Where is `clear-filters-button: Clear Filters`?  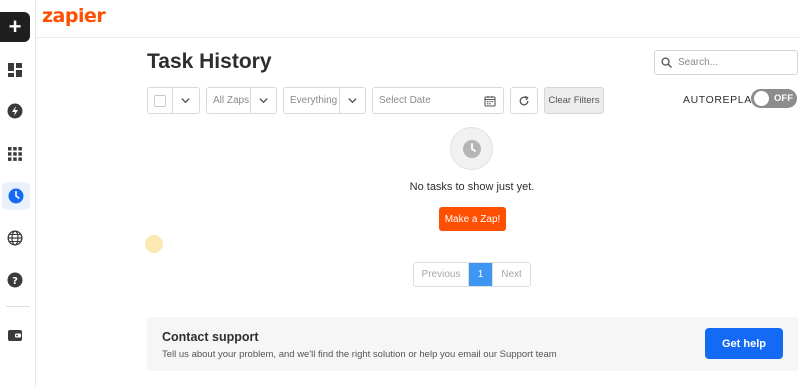
clear-filters-button: Clear Filters is located at coordinates (574, 100).